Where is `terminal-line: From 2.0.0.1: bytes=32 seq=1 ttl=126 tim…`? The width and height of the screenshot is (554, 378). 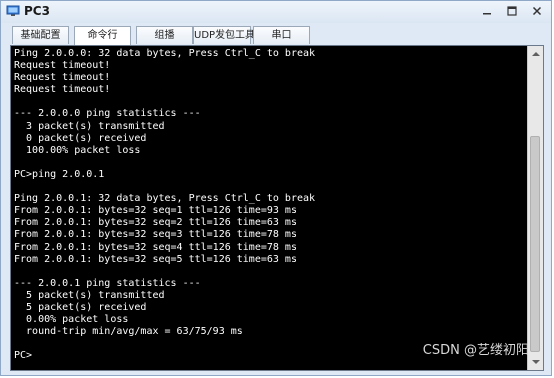 terminal-line: From 2.0.0.1: bytes=32 seq=1 ttl=126 tim… is located at coordinates (155, 211).